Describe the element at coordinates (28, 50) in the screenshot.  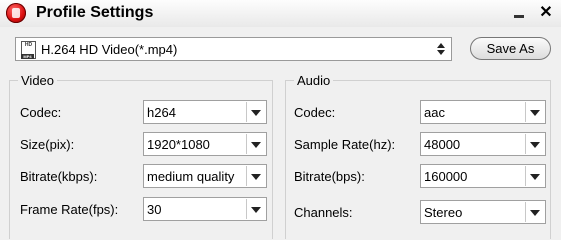
I see `mp4-file-icon: HD MP4` at that location.